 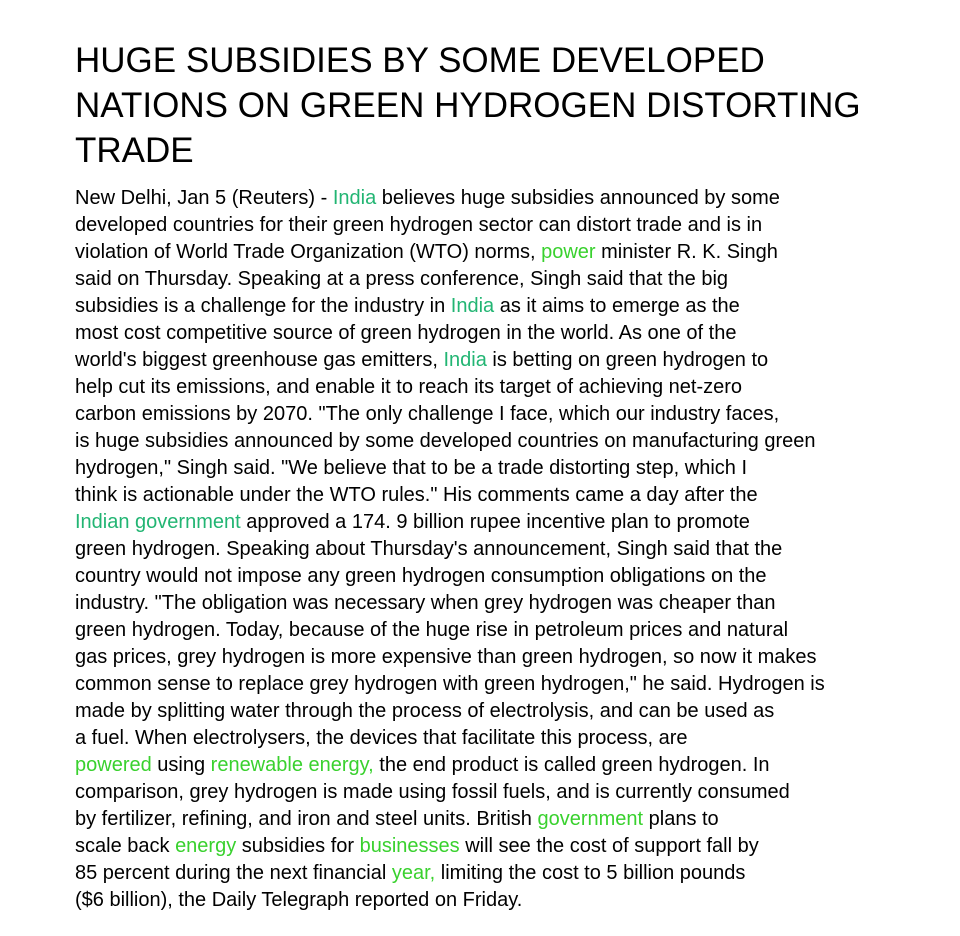 What do you see at coordinates (568, 252) in the screenshot?
I see `highlighted-keyword: power` at bounding box center [568, 252].